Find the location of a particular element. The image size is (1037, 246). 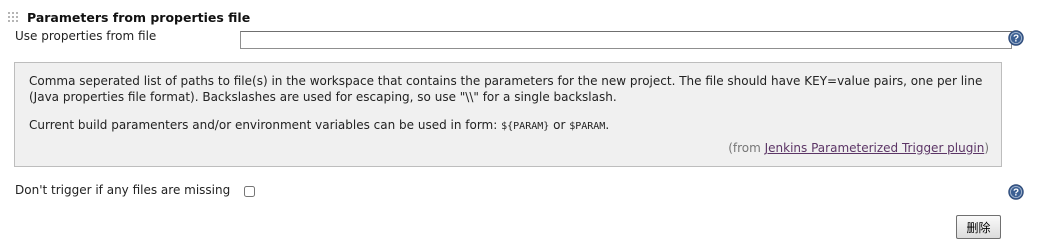

plugin-link: Jenkins Parameterized Trigger plugin is located at coordinates (875, 148).